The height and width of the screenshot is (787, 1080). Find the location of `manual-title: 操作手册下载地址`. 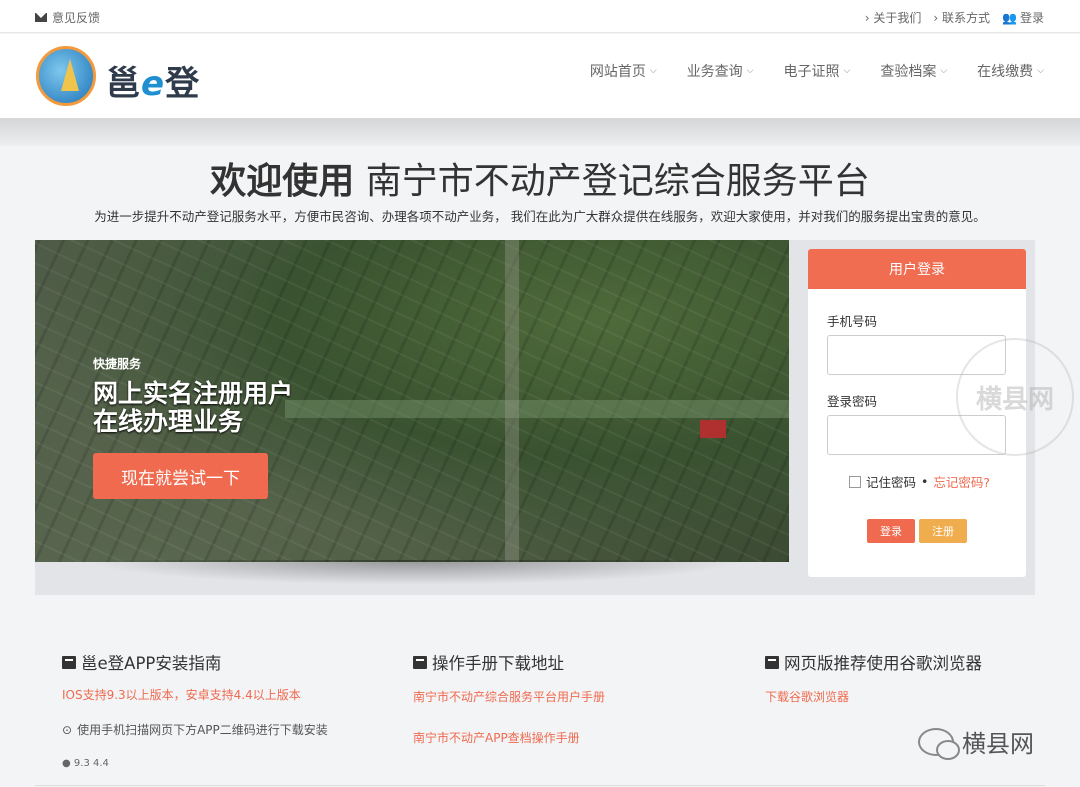

manual-title: 操作手册下载地址 is located at coordinates (509, 662).